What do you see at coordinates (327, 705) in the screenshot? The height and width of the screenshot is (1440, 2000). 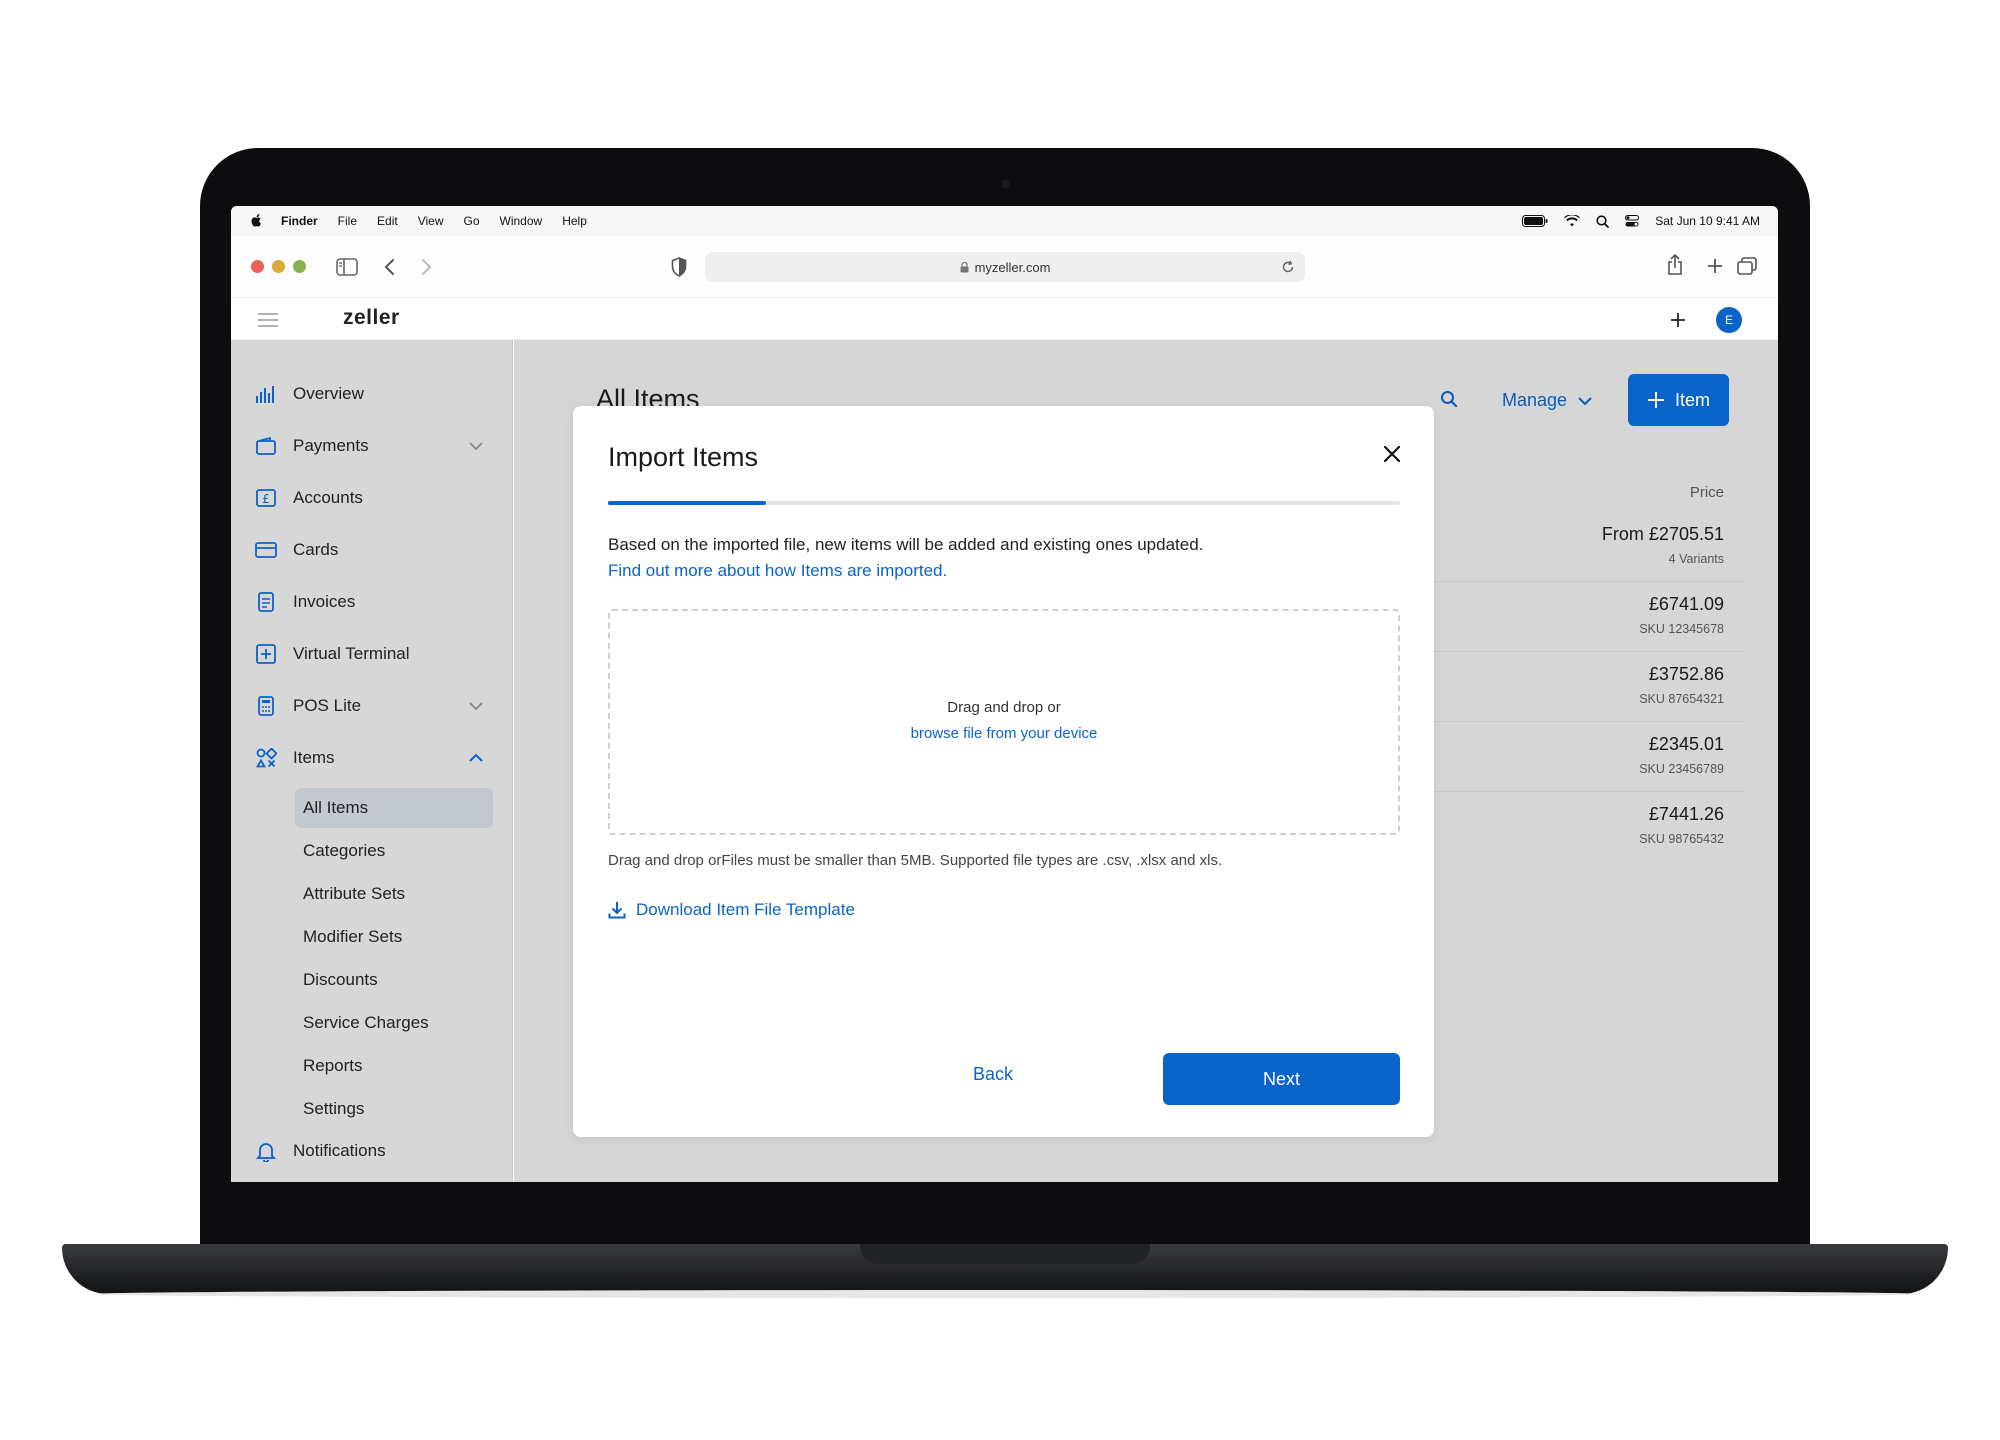 I see `sidebar-item-label: POS Lite` at bounding box center [327, 705].